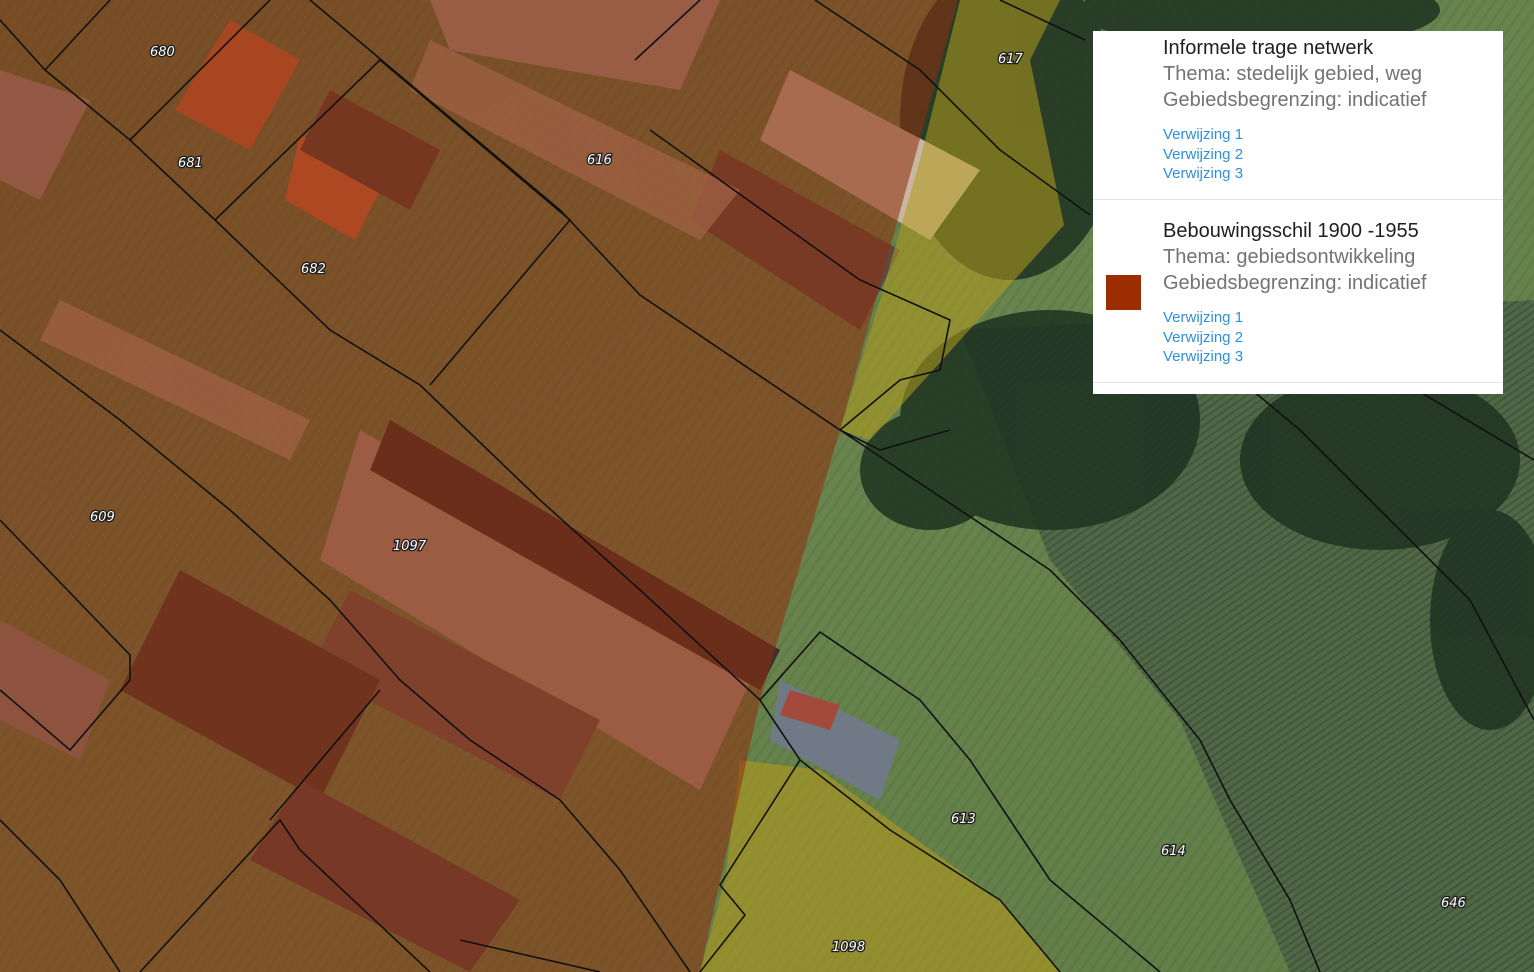 The image size is (1534, 972). Describe the element at coordinates (162, 52) in the screenshot. I see `parcel-label: 680` at that location.